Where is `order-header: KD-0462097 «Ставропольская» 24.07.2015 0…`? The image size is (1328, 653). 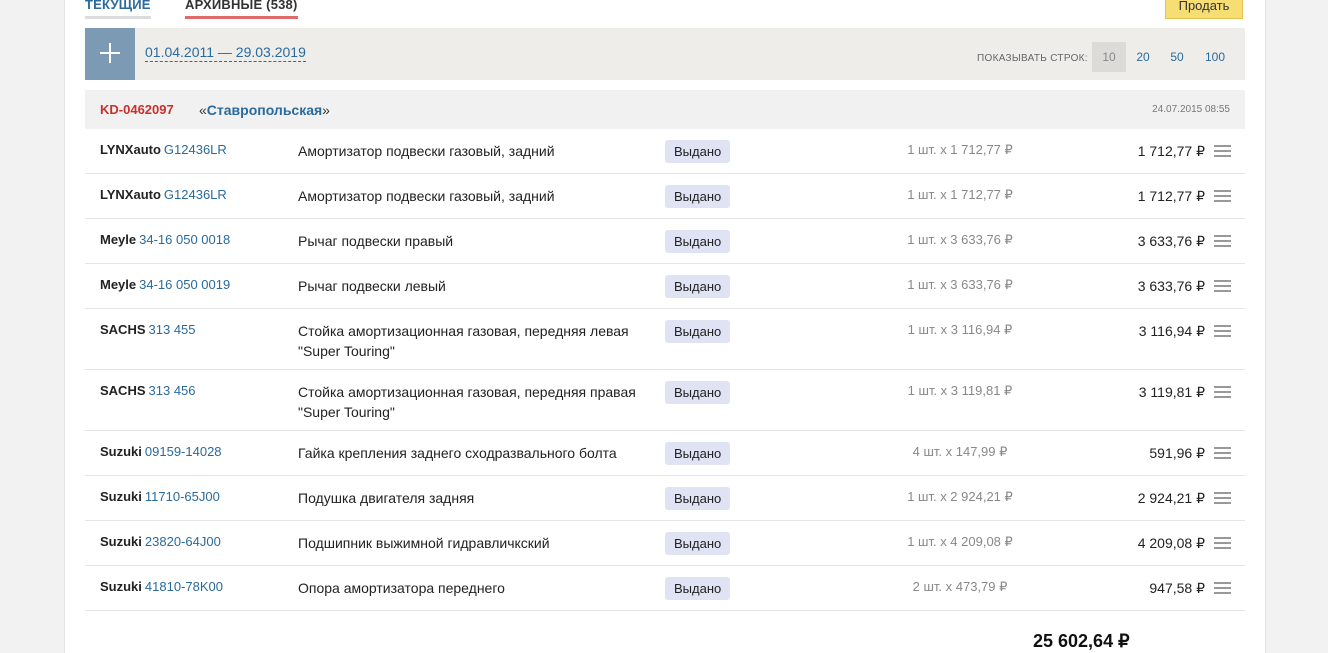
order-header: KD-0462097 «Ставропольская» 24.07.2015 0… is located at coordinates (665, 109).